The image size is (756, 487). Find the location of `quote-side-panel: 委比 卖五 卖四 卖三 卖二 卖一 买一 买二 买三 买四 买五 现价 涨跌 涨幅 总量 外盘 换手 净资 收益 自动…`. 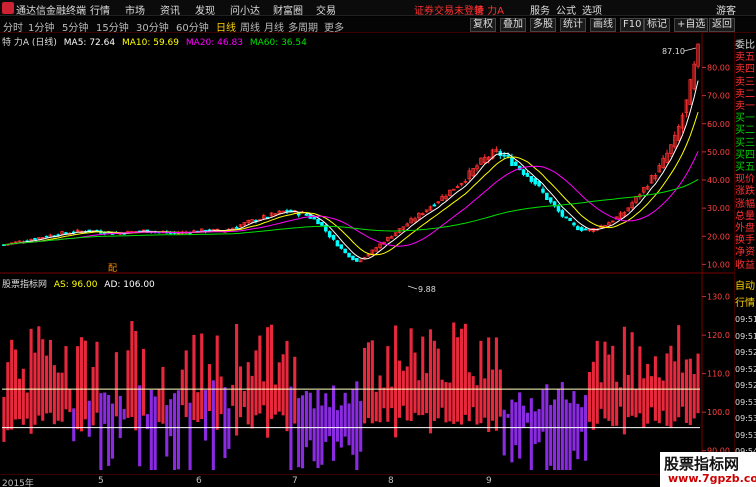

quote-side-panel: 委比 卖五 卖四 卖三 卖二 卖一 买一 买二 买三 买四 买五 现价 涨跌 涨幅 总量 外盘 换手 净资 收益 自动… is located at coordinates (745, 260).